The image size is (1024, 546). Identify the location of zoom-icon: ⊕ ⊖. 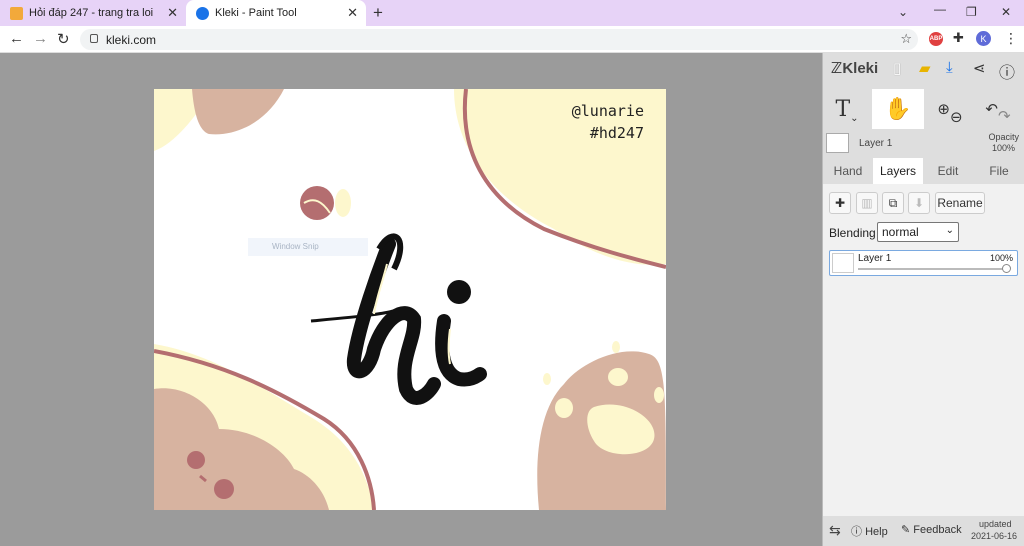
(950, 109).